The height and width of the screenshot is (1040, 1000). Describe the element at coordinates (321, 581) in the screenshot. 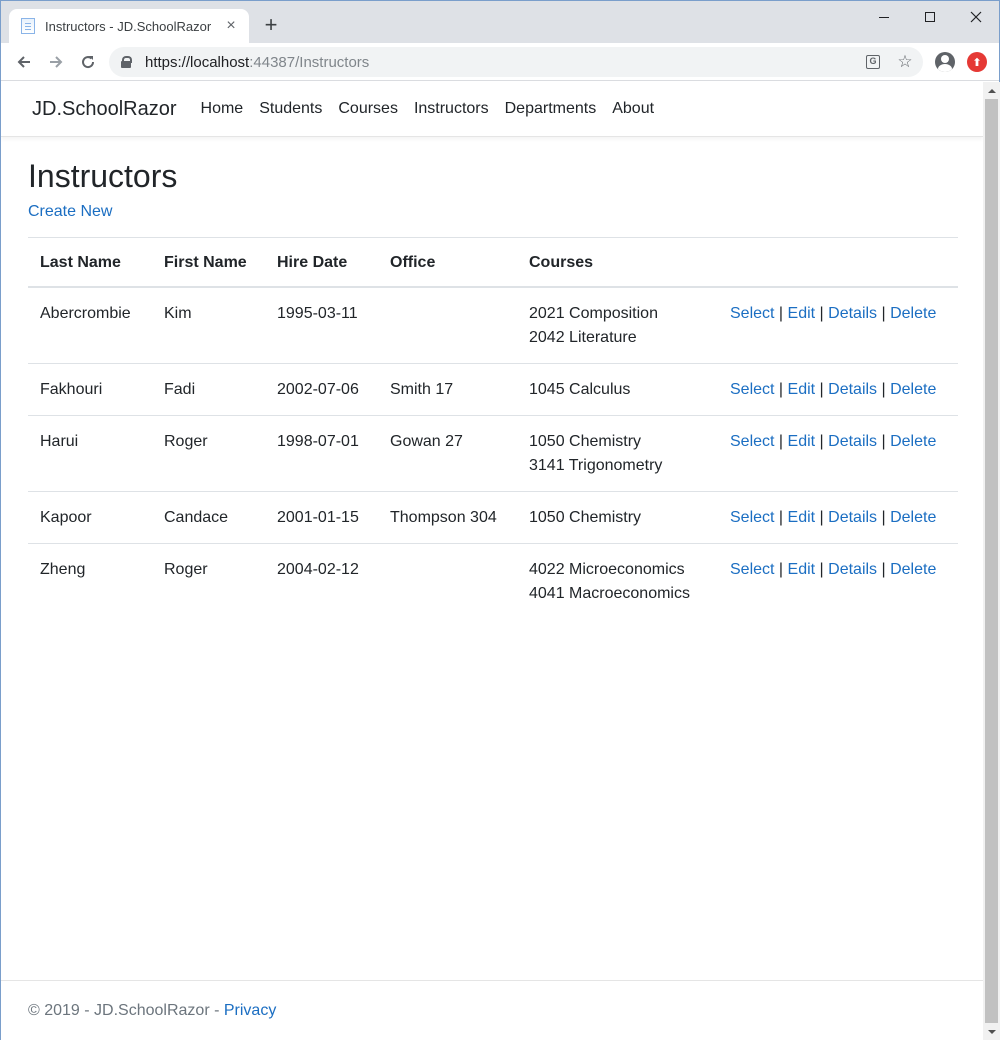

I see `cell-hire-date: 2004-02-12` at that location.